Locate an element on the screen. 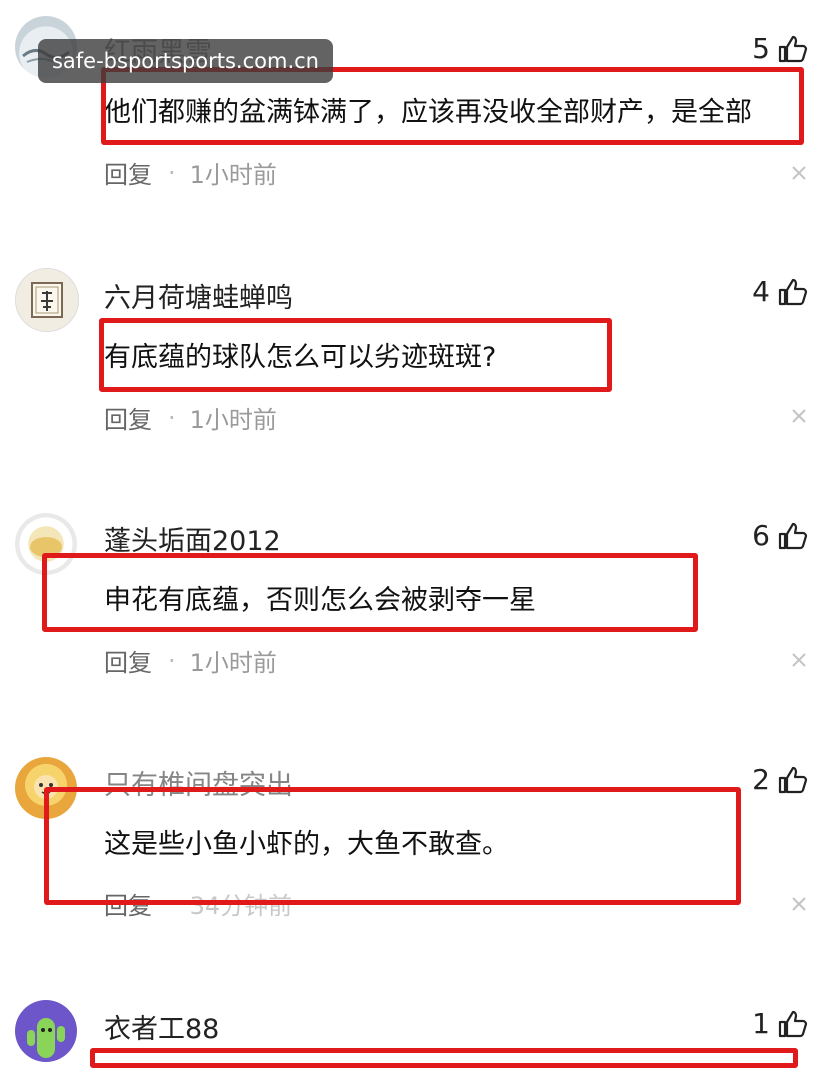  like-button: 4 is located at coordinates (780, 291).